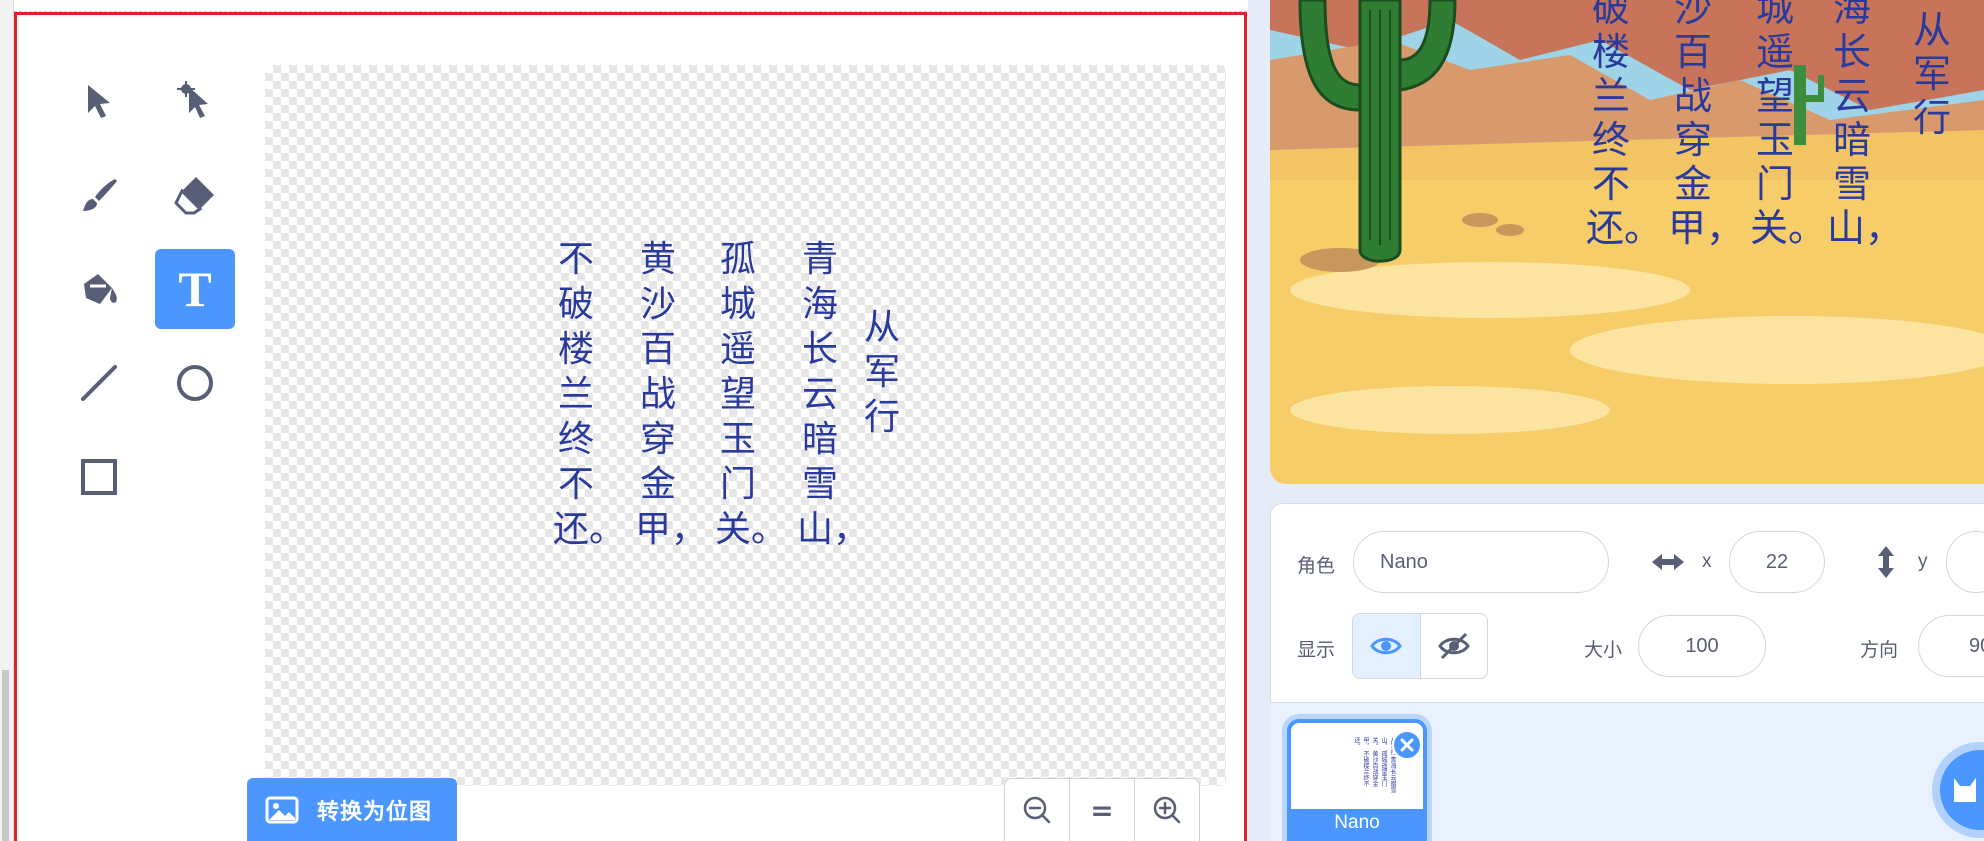 This screenshot has width=1984, height=841. What do you see at coordinates (1788, 125) in the screenshot?
I see `stage-poem-line-2: 城遥望玉门关。` at bounding box center [1788, 125].